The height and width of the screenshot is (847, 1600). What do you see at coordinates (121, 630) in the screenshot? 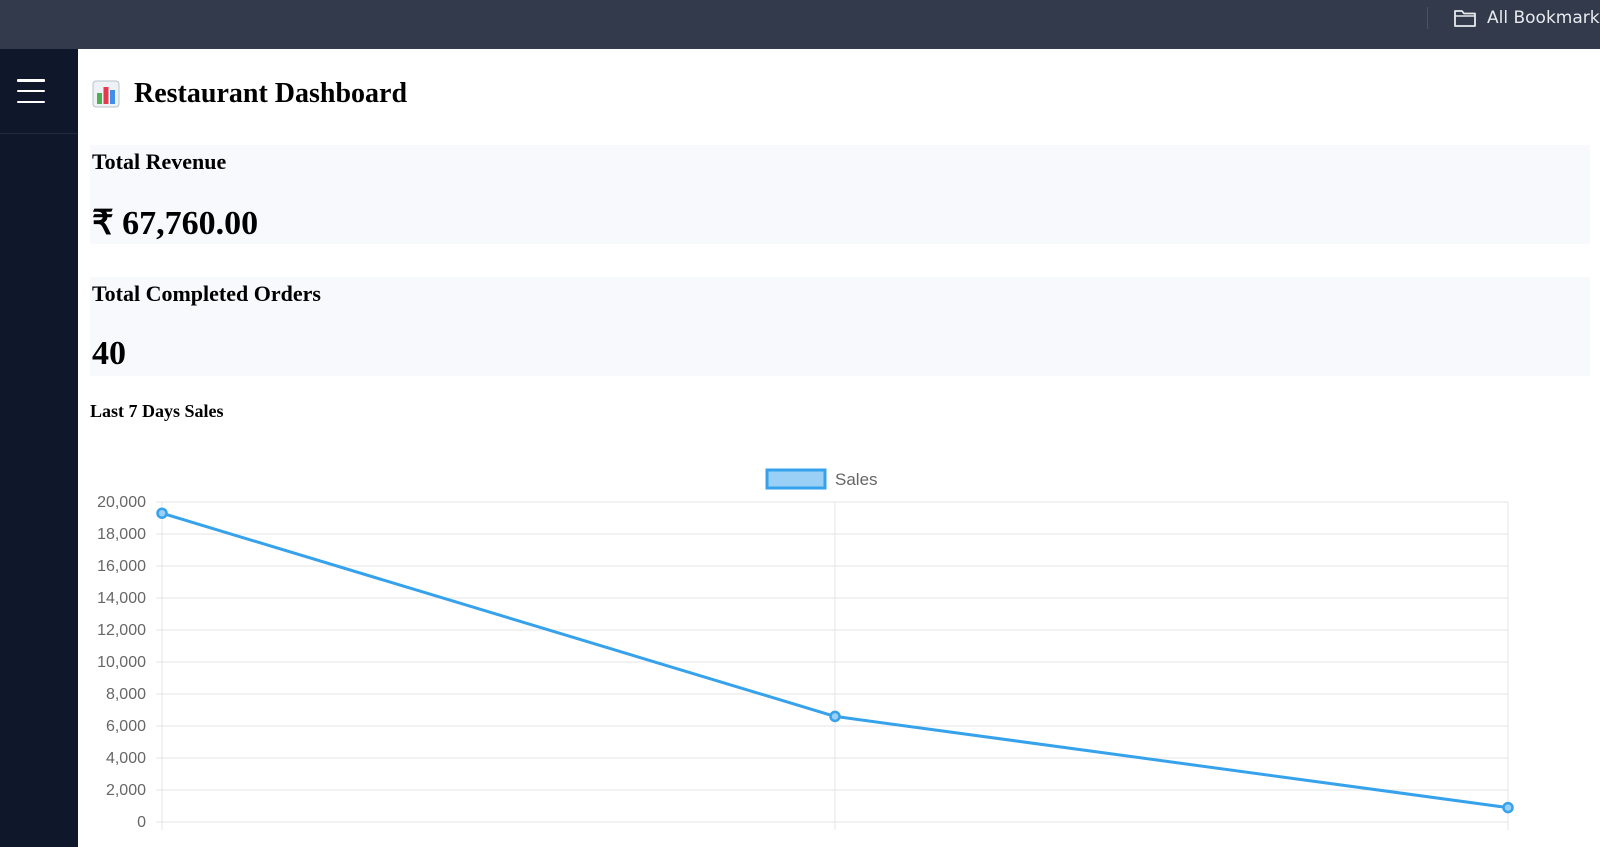
I see `y-tick-label: 12,000` at bounding box center [121, 630].